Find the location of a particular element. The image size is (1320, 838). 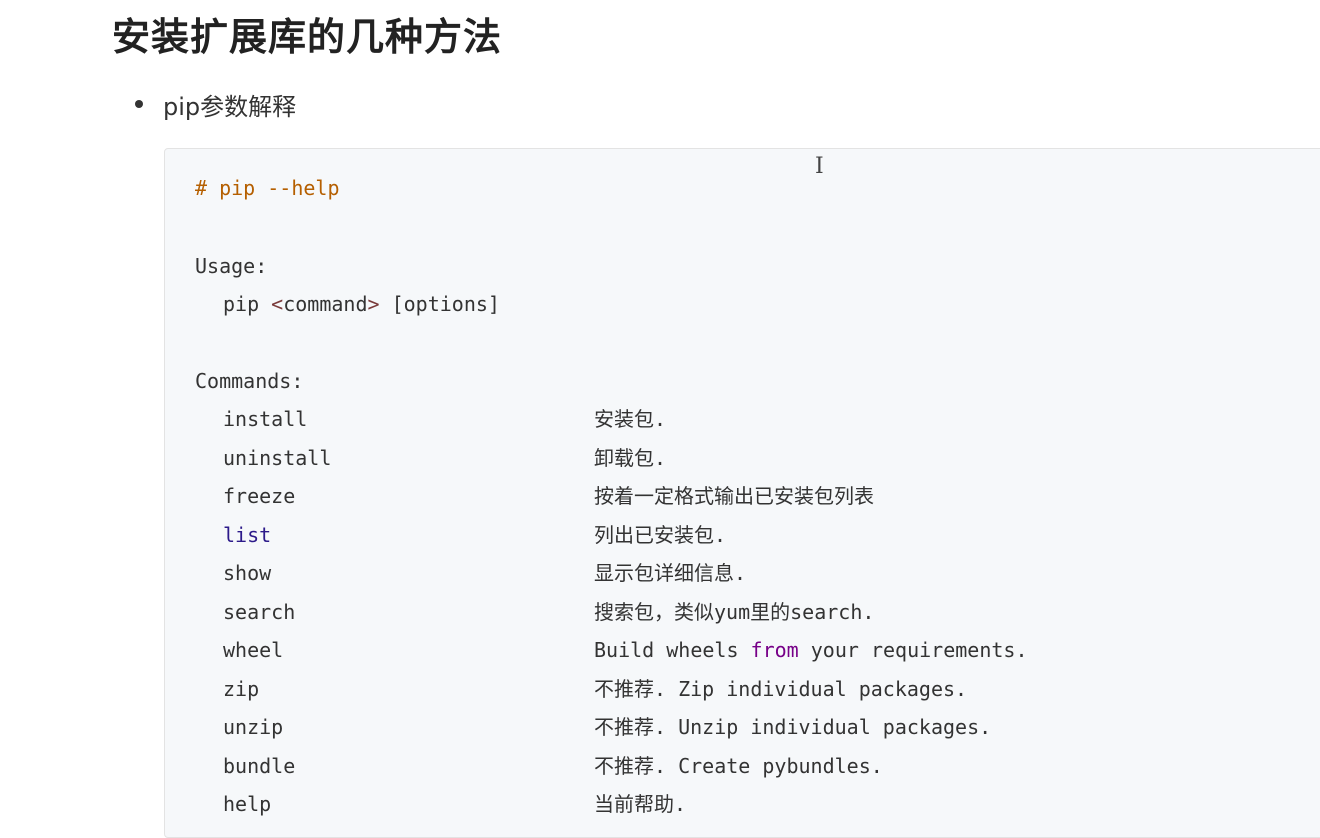

command-name: help is located at coordinates (247, 804).